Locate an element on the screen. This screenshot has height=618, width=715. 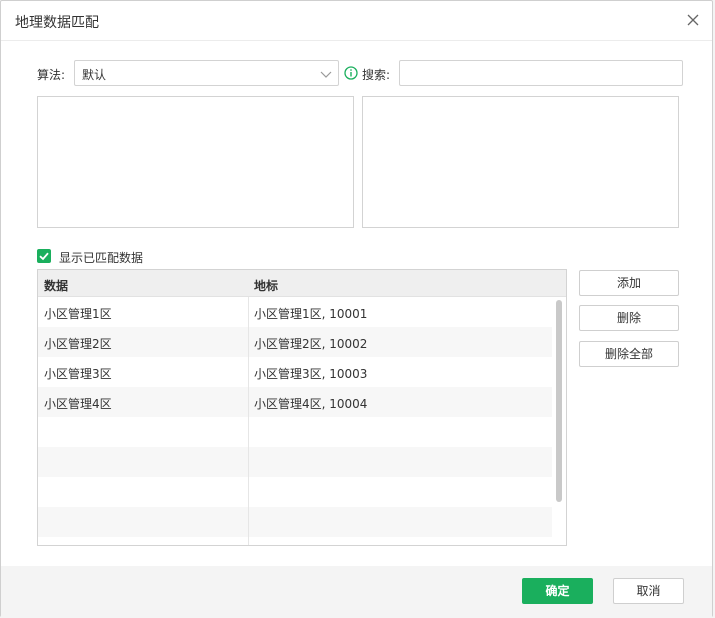
algorithm-label: 算法: is located at coordinates (51, 75).